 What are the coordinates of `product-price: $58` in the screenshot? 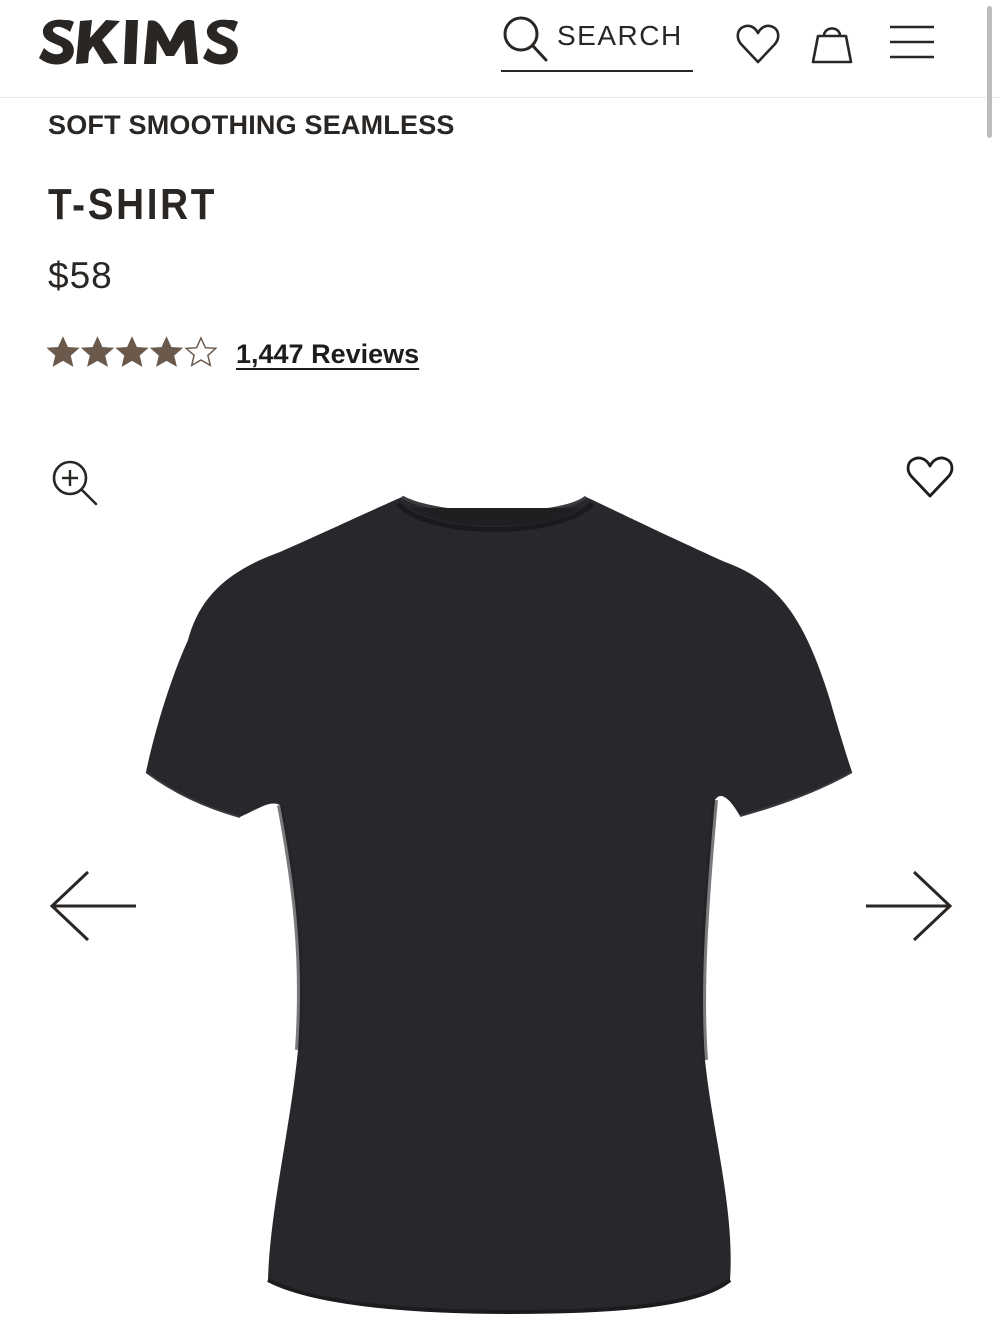 It's located at (80, 275).